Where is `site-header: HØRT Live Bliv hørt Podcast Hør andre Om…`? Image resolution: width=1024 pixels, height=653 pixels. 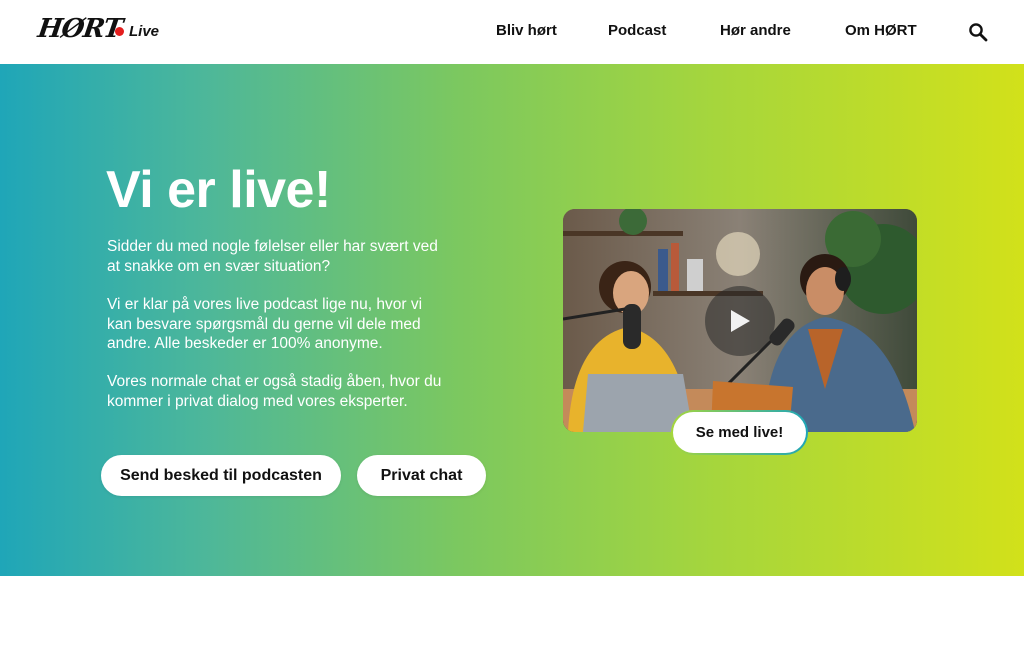 site-header: HØRT Live Bliv hørt Podcast Hør andre Om… is located at coordinates (512, 32).